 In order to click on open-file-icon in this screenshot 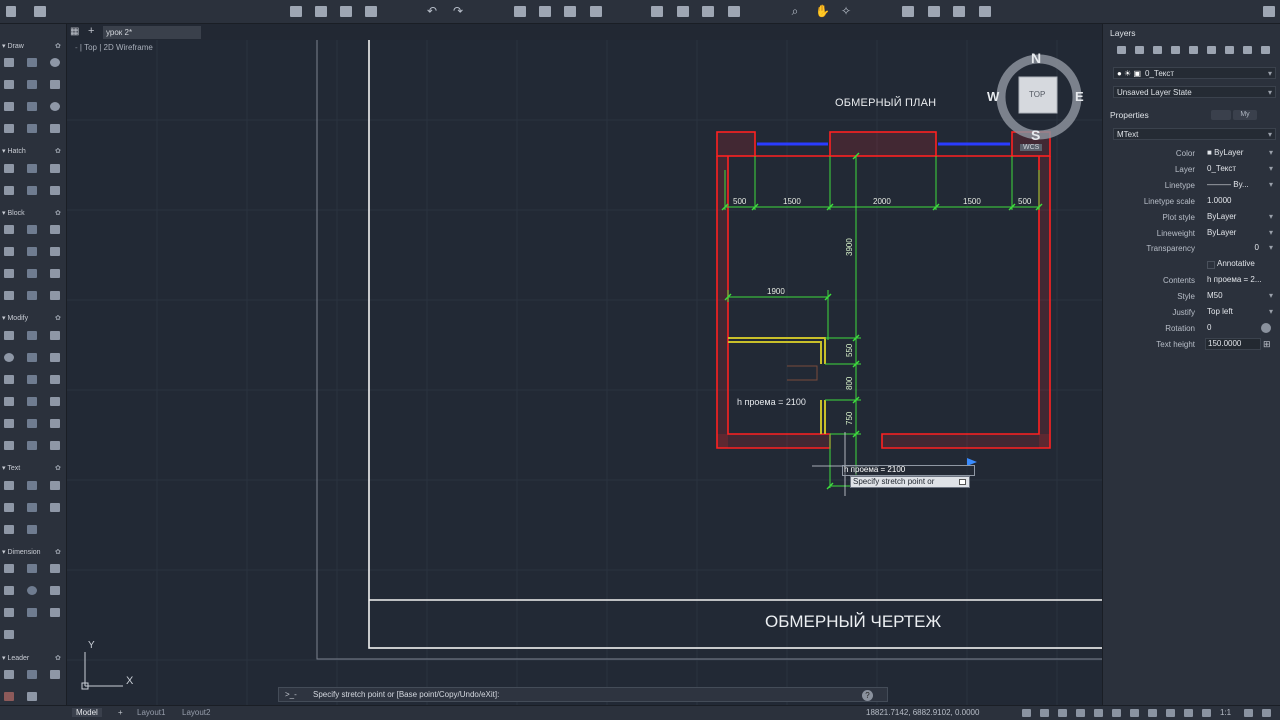, I will do `click(321, 11)`.